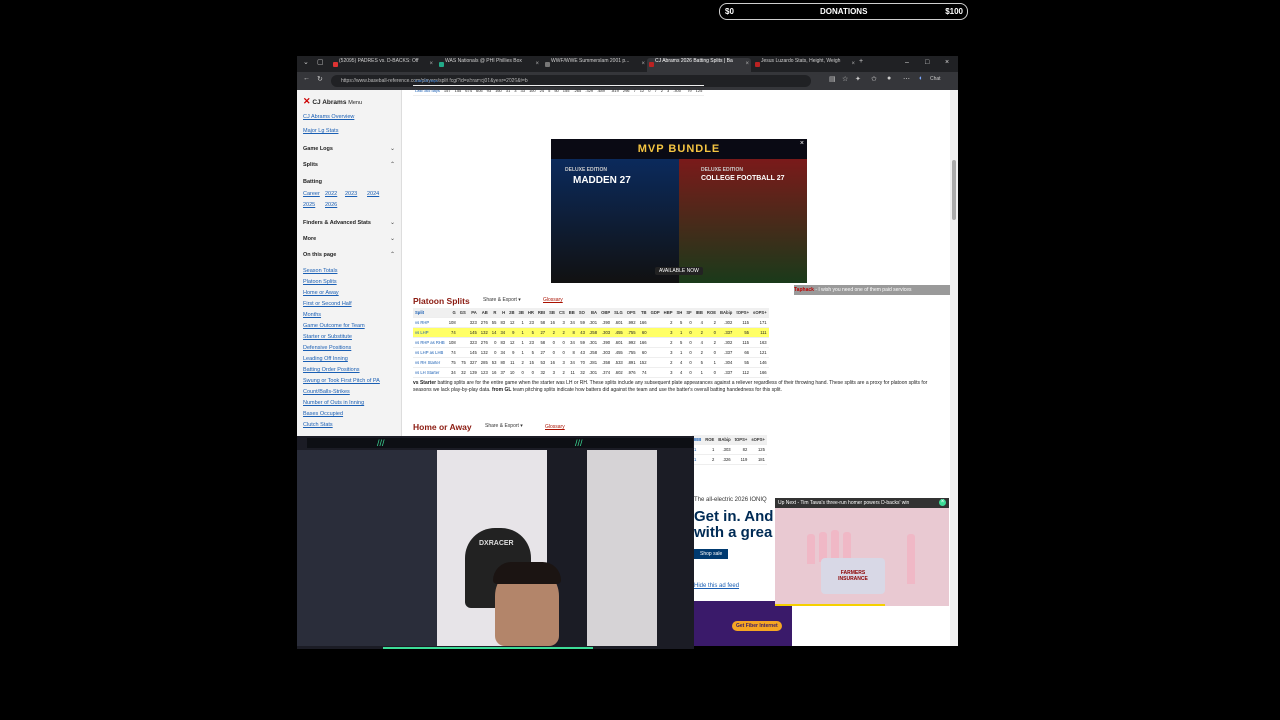  What do you see at coordinates (502, 300) in the screenshot?
I see `platoon-share-button: Share & Export ▾` at bounding box center [502, 300].